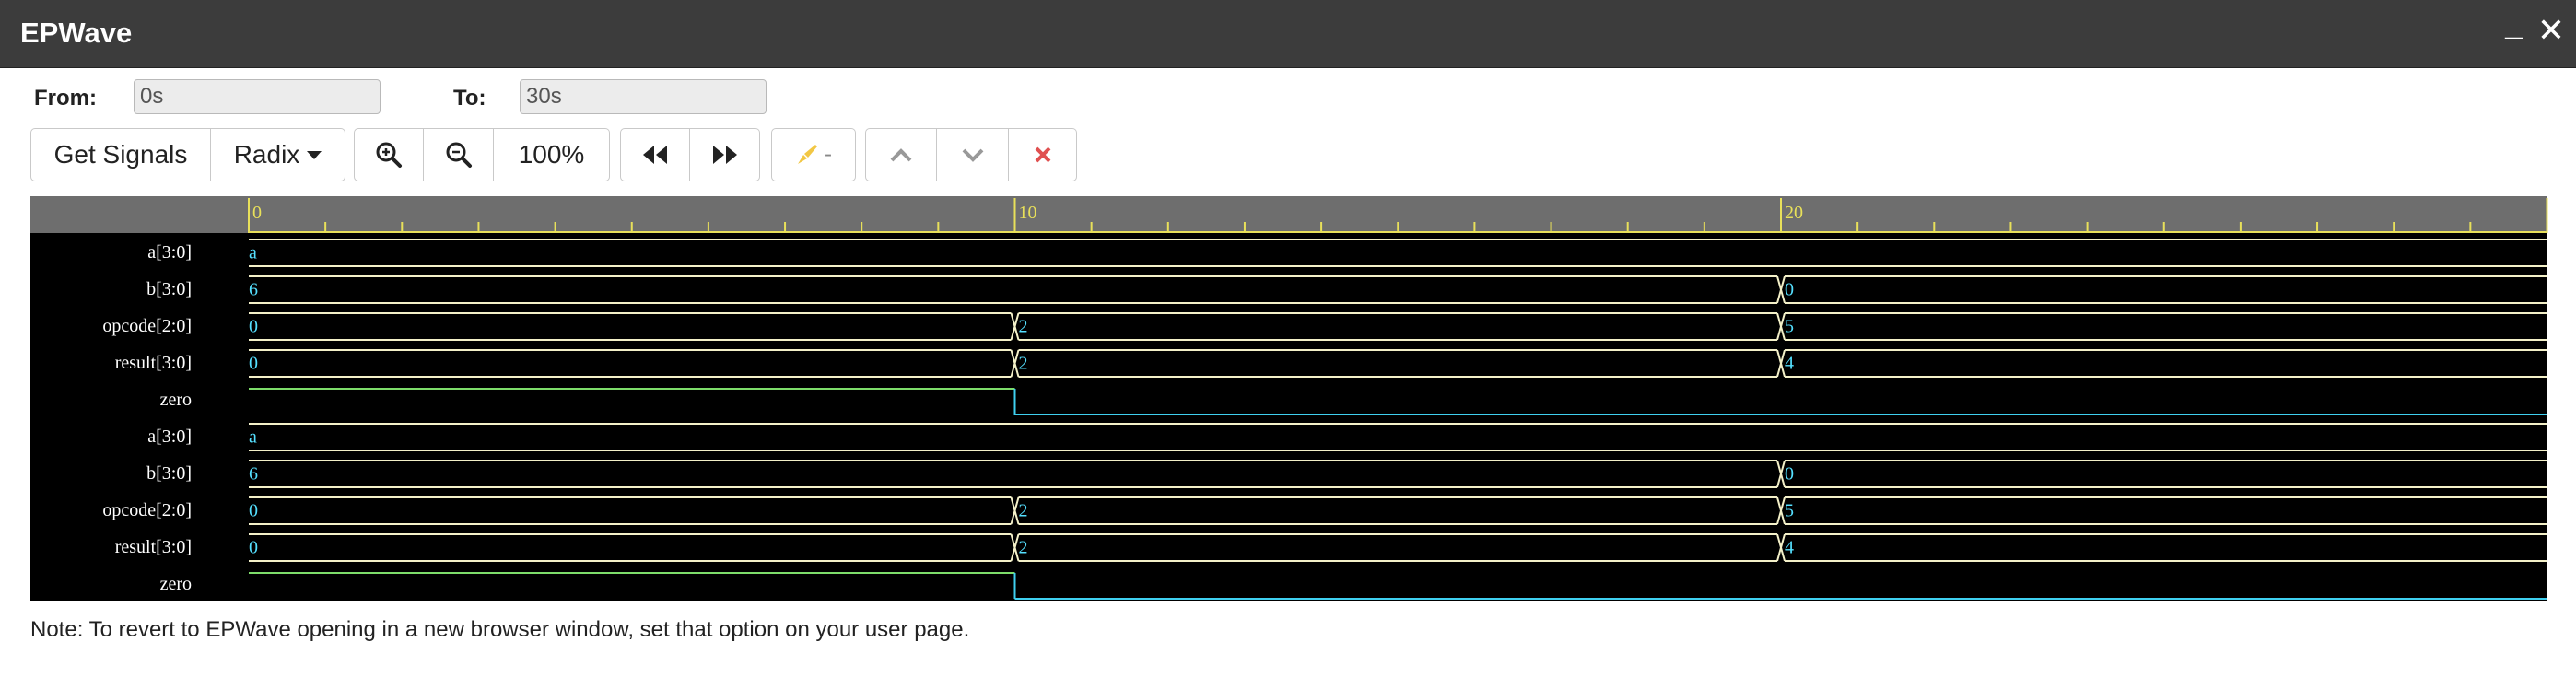  Describe the element at coordinates (1288, 214) in the screenshot. I see `time-ruler` at that location.